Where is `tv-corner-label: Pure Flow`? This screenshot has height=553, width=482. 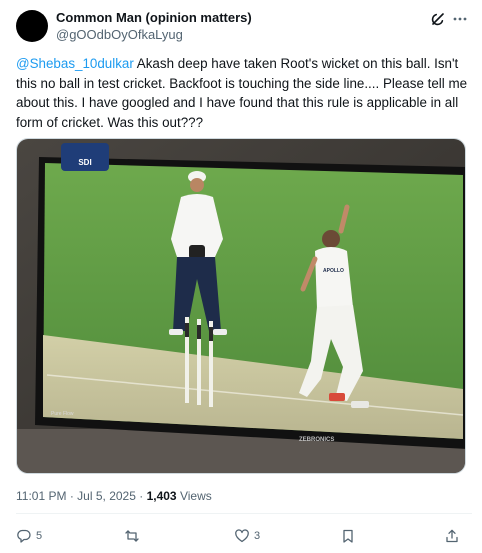
tv-corner-label: Pure Flow is located at coordinates (62, 414).